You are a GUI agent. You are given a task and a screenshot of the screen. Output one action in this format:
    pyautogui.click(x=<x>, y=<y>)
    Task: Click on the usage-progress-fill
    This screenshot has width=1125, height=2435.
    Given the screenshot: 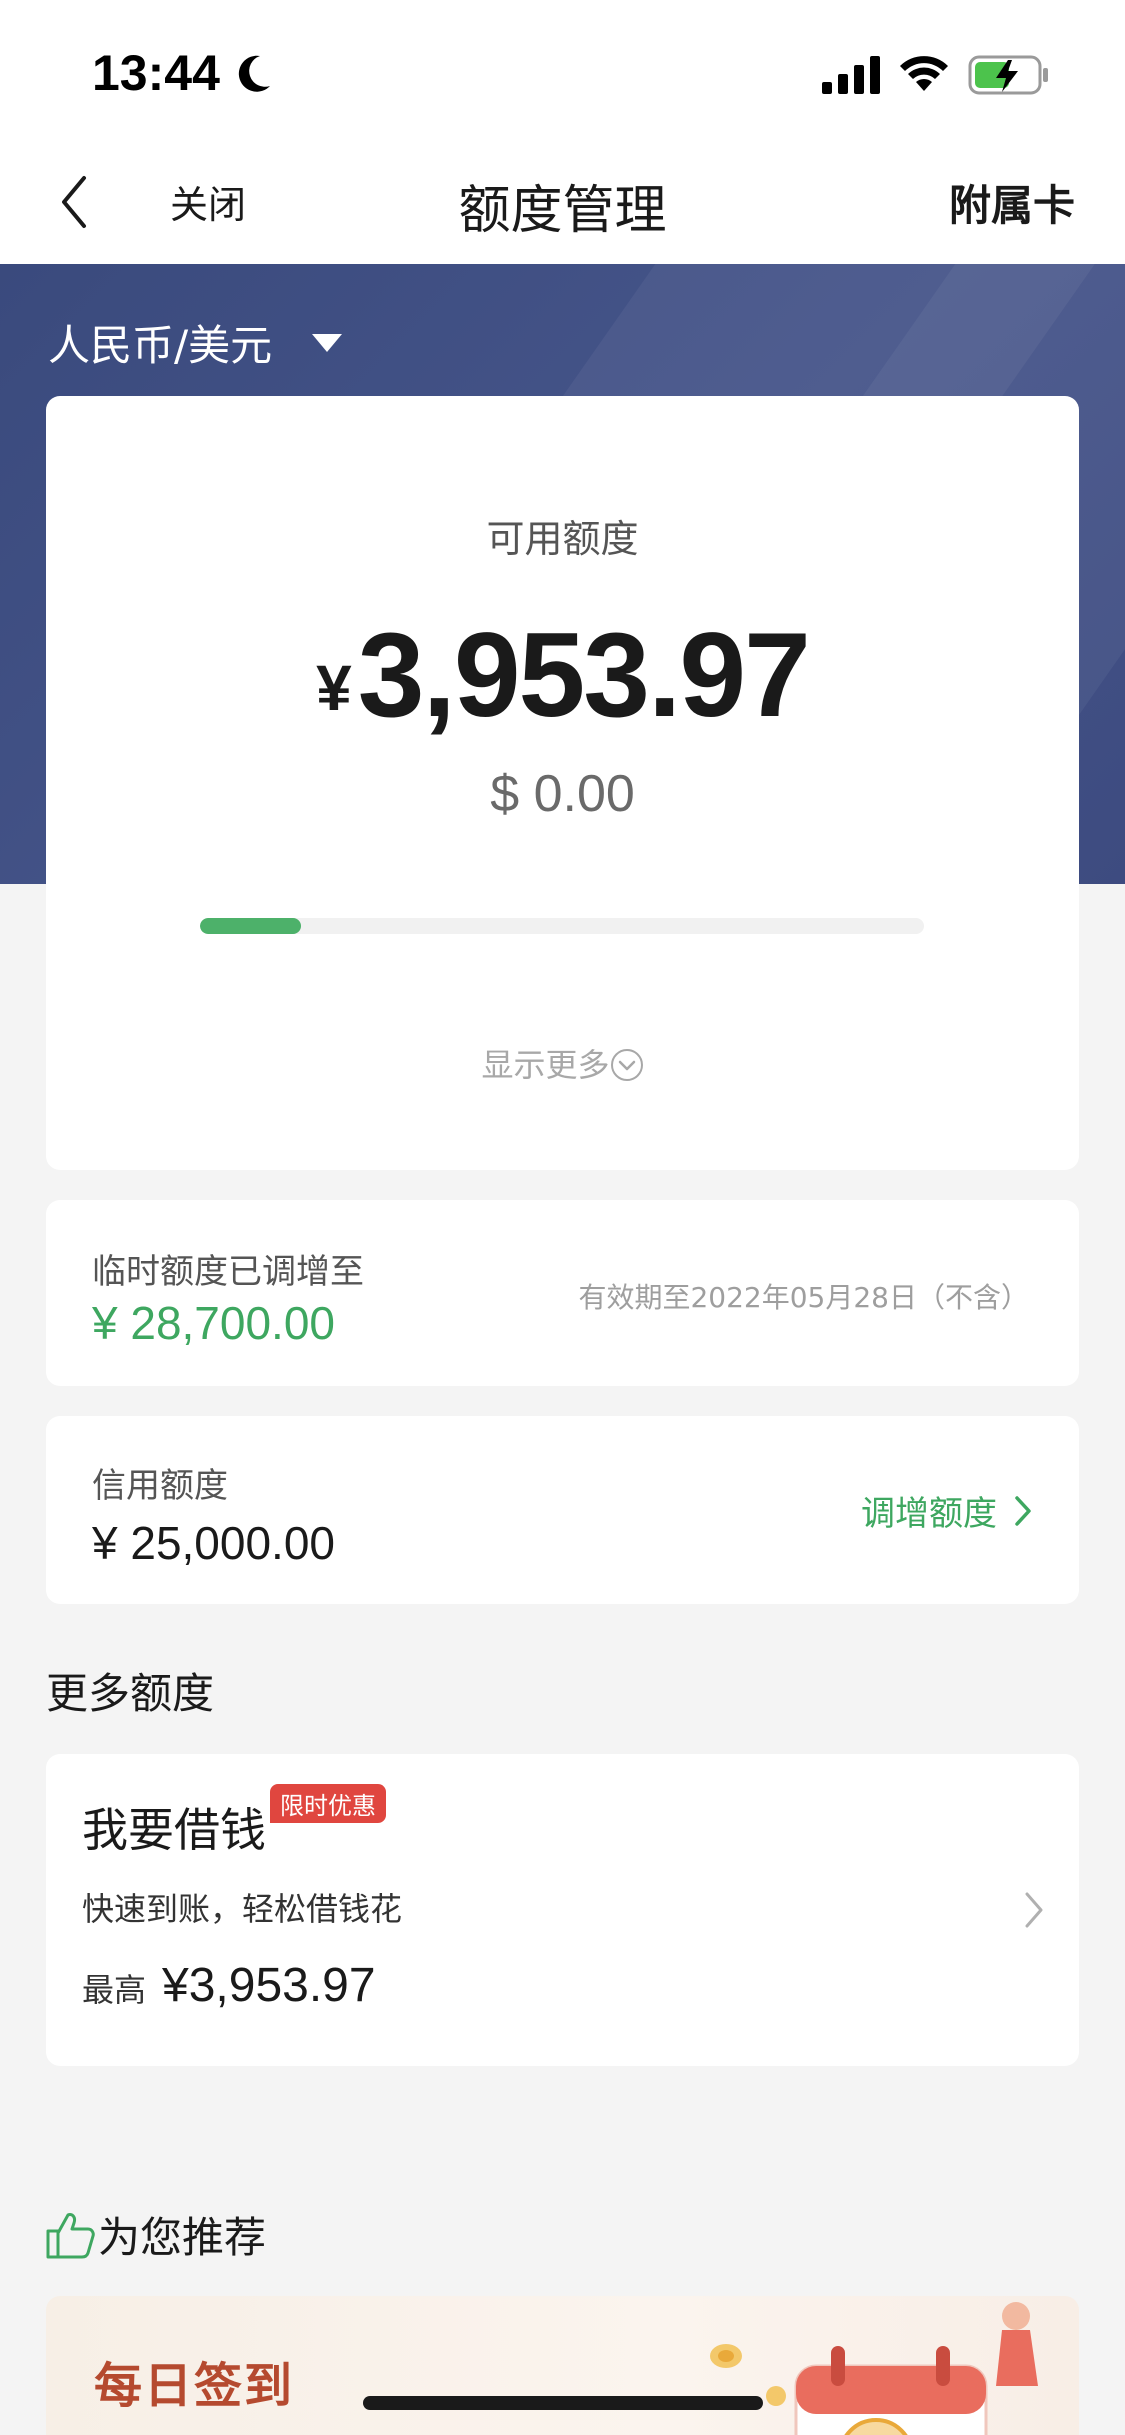 What is the action you would take?
    pyautogui.click(x=251, y=926)
    